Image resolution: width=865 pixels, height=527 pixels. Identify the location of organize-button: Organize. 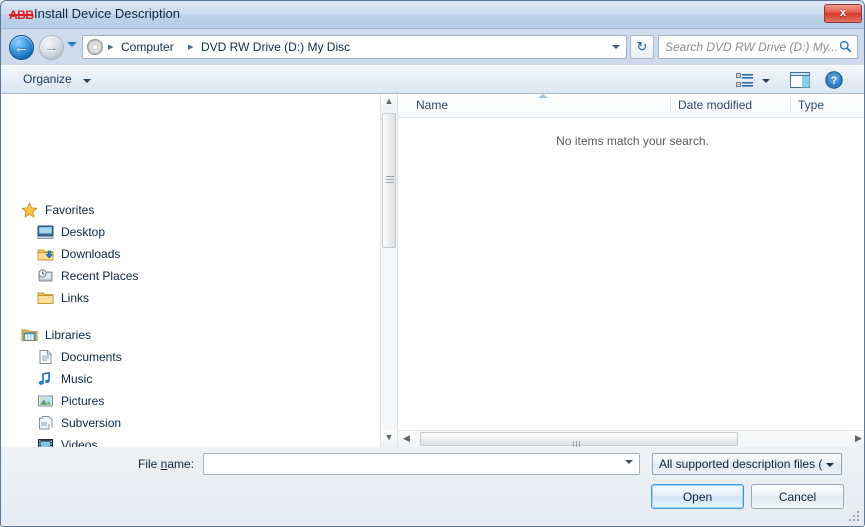
(47, 79).